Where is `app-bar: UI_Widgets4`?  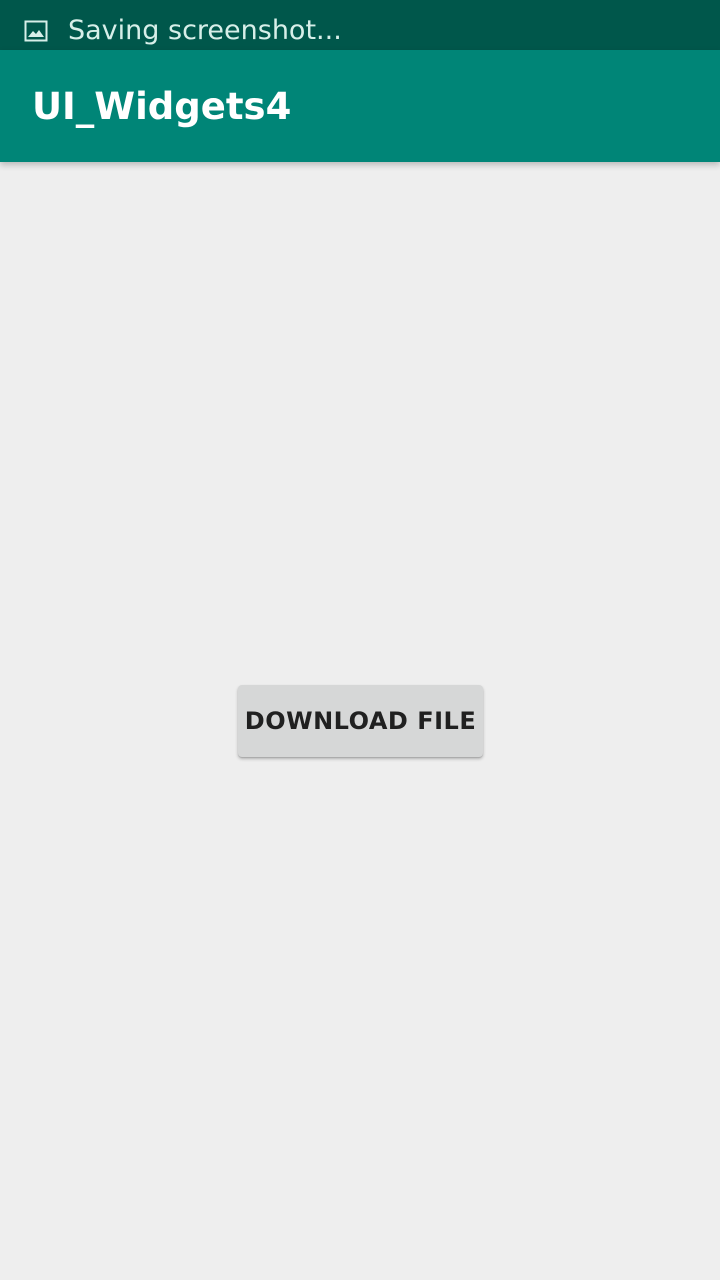 app-bar: UI_Widgets4 is located at coordinates (360, 106).